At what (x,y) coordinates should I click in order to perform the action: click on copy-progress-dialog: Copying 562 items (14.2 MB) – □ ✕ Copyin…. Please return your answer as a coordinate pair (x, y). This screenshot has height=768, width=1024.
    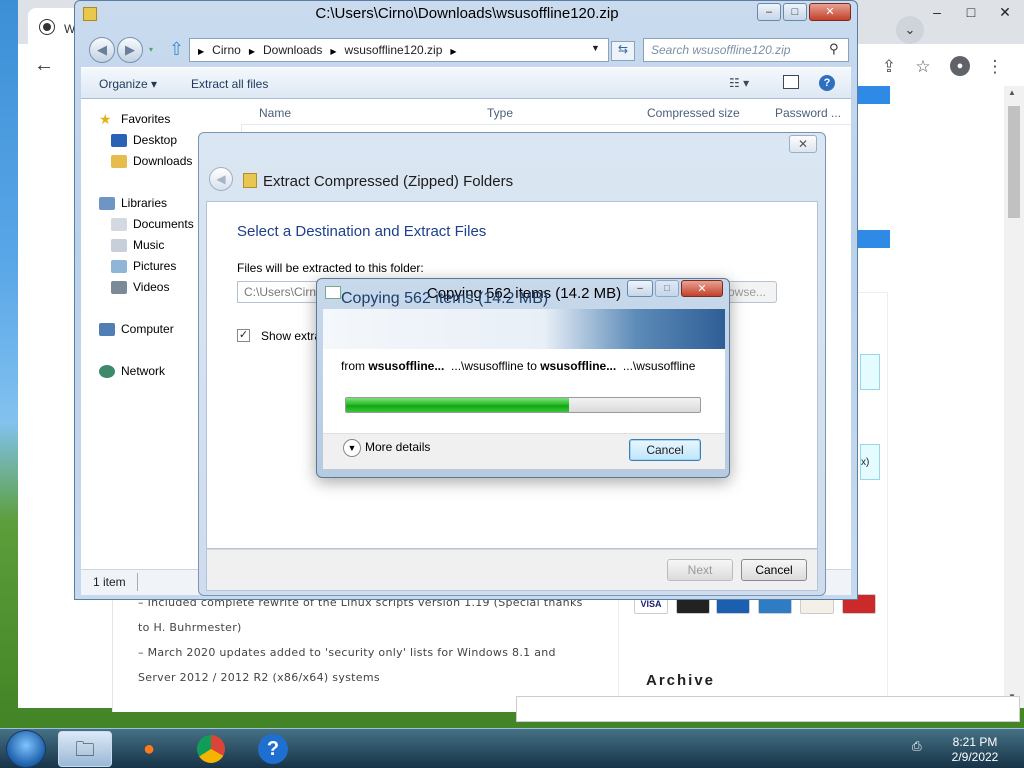
    Looking at the image, I should click on (523, 378).